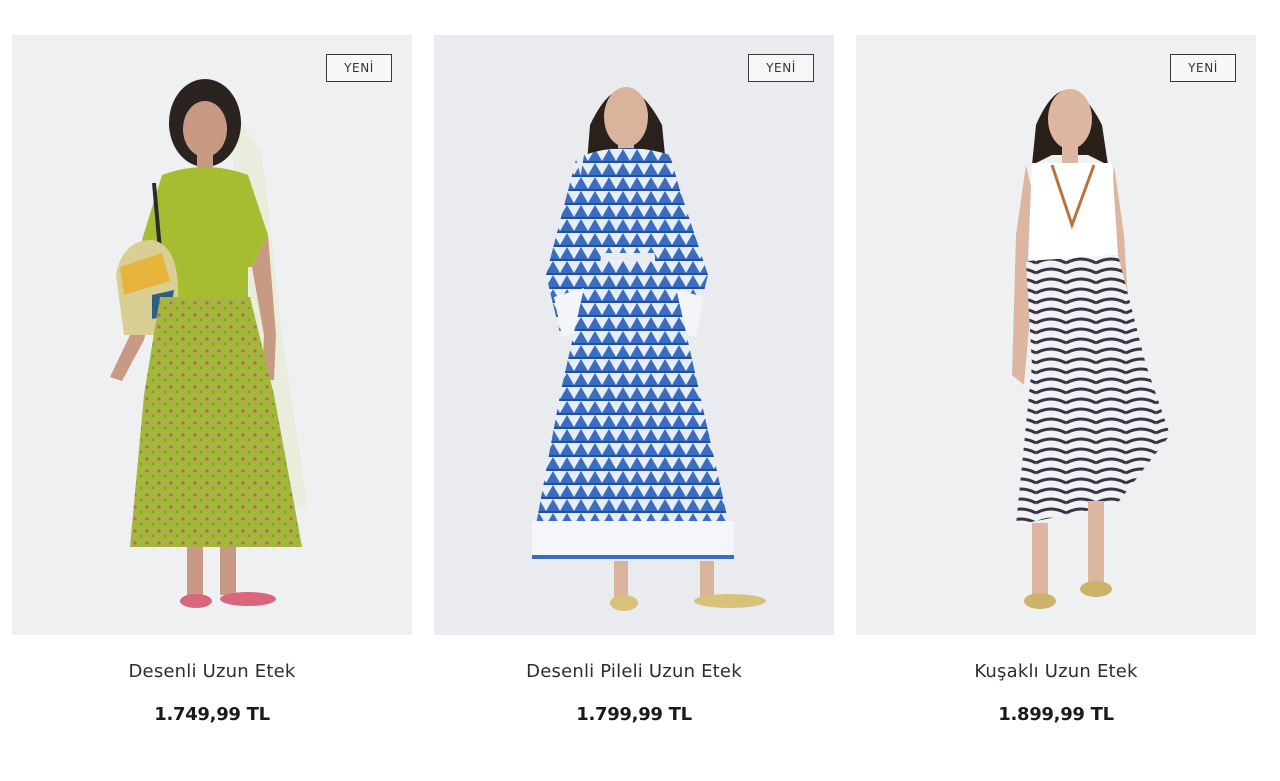  Describe the element at coordinates (634, 671) in the screenshot. I see `product-name: Desenli Pileli Uzun Etek` at that location.